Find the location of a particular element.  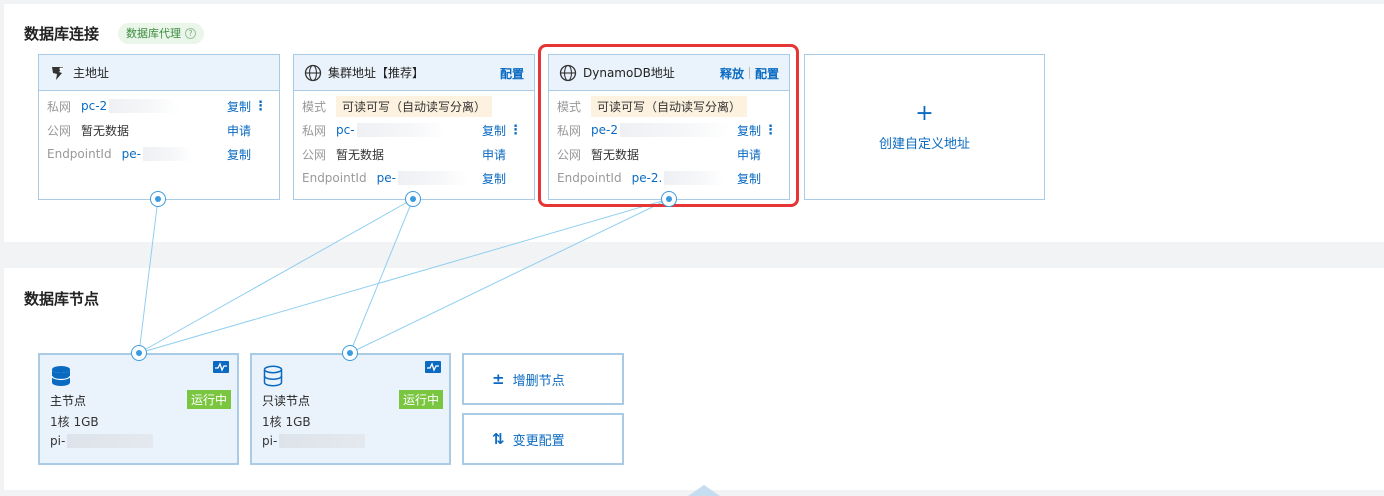

readonly-node-card: 运行中 只读节点 1核 1GB pi- is located at coordinates (350, 409).